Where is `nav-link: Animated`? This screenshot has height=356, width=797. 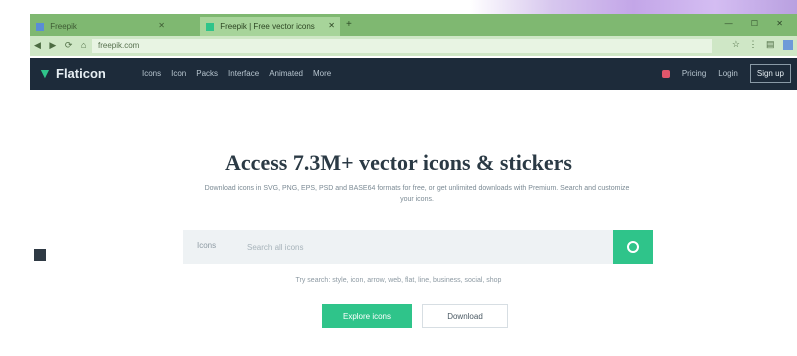 nav-link: Animated is located at coordinates (286, 73).